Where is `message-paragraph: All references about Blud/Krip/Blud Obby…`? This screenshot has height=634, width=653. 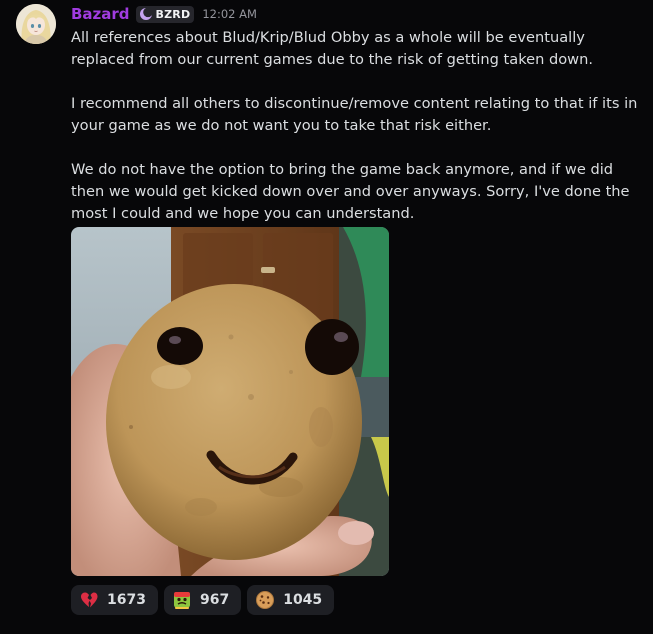
message-paragraph: All references about Blud/Krip/Blud Obby… is located at coordinates (332, 48).